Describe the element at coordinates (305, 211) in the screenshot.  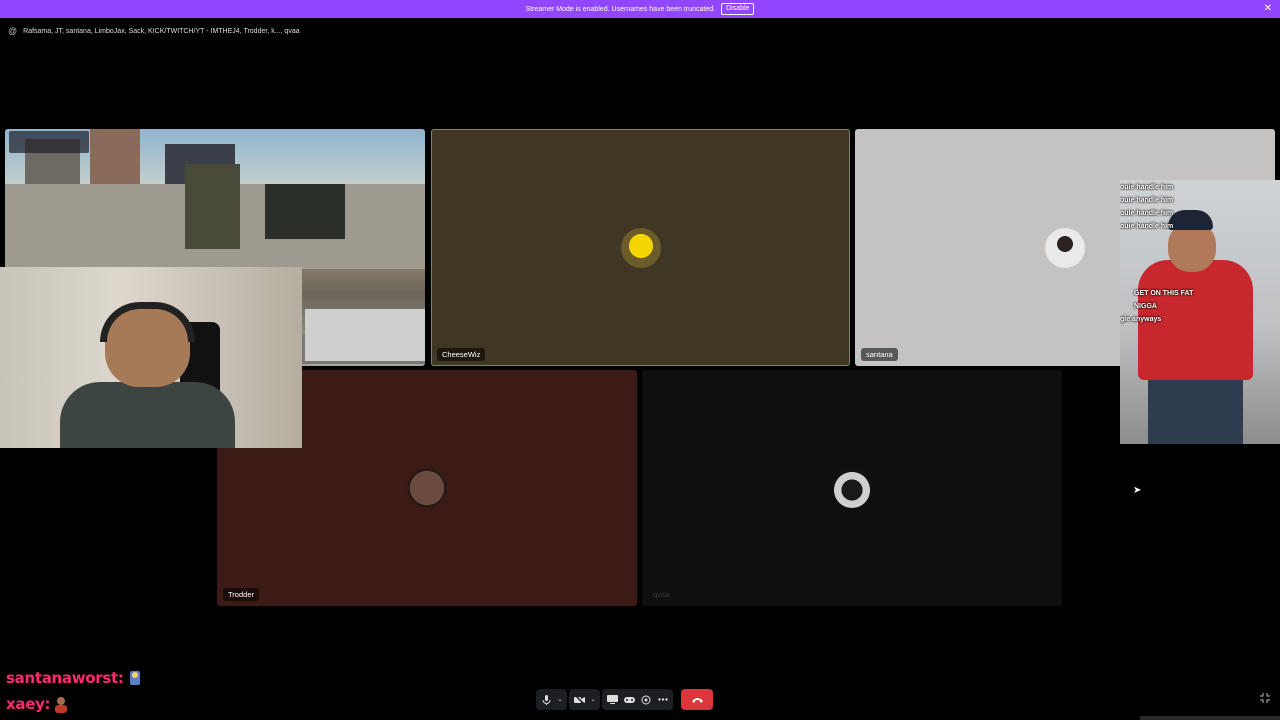
I see `game-booth` at that location.